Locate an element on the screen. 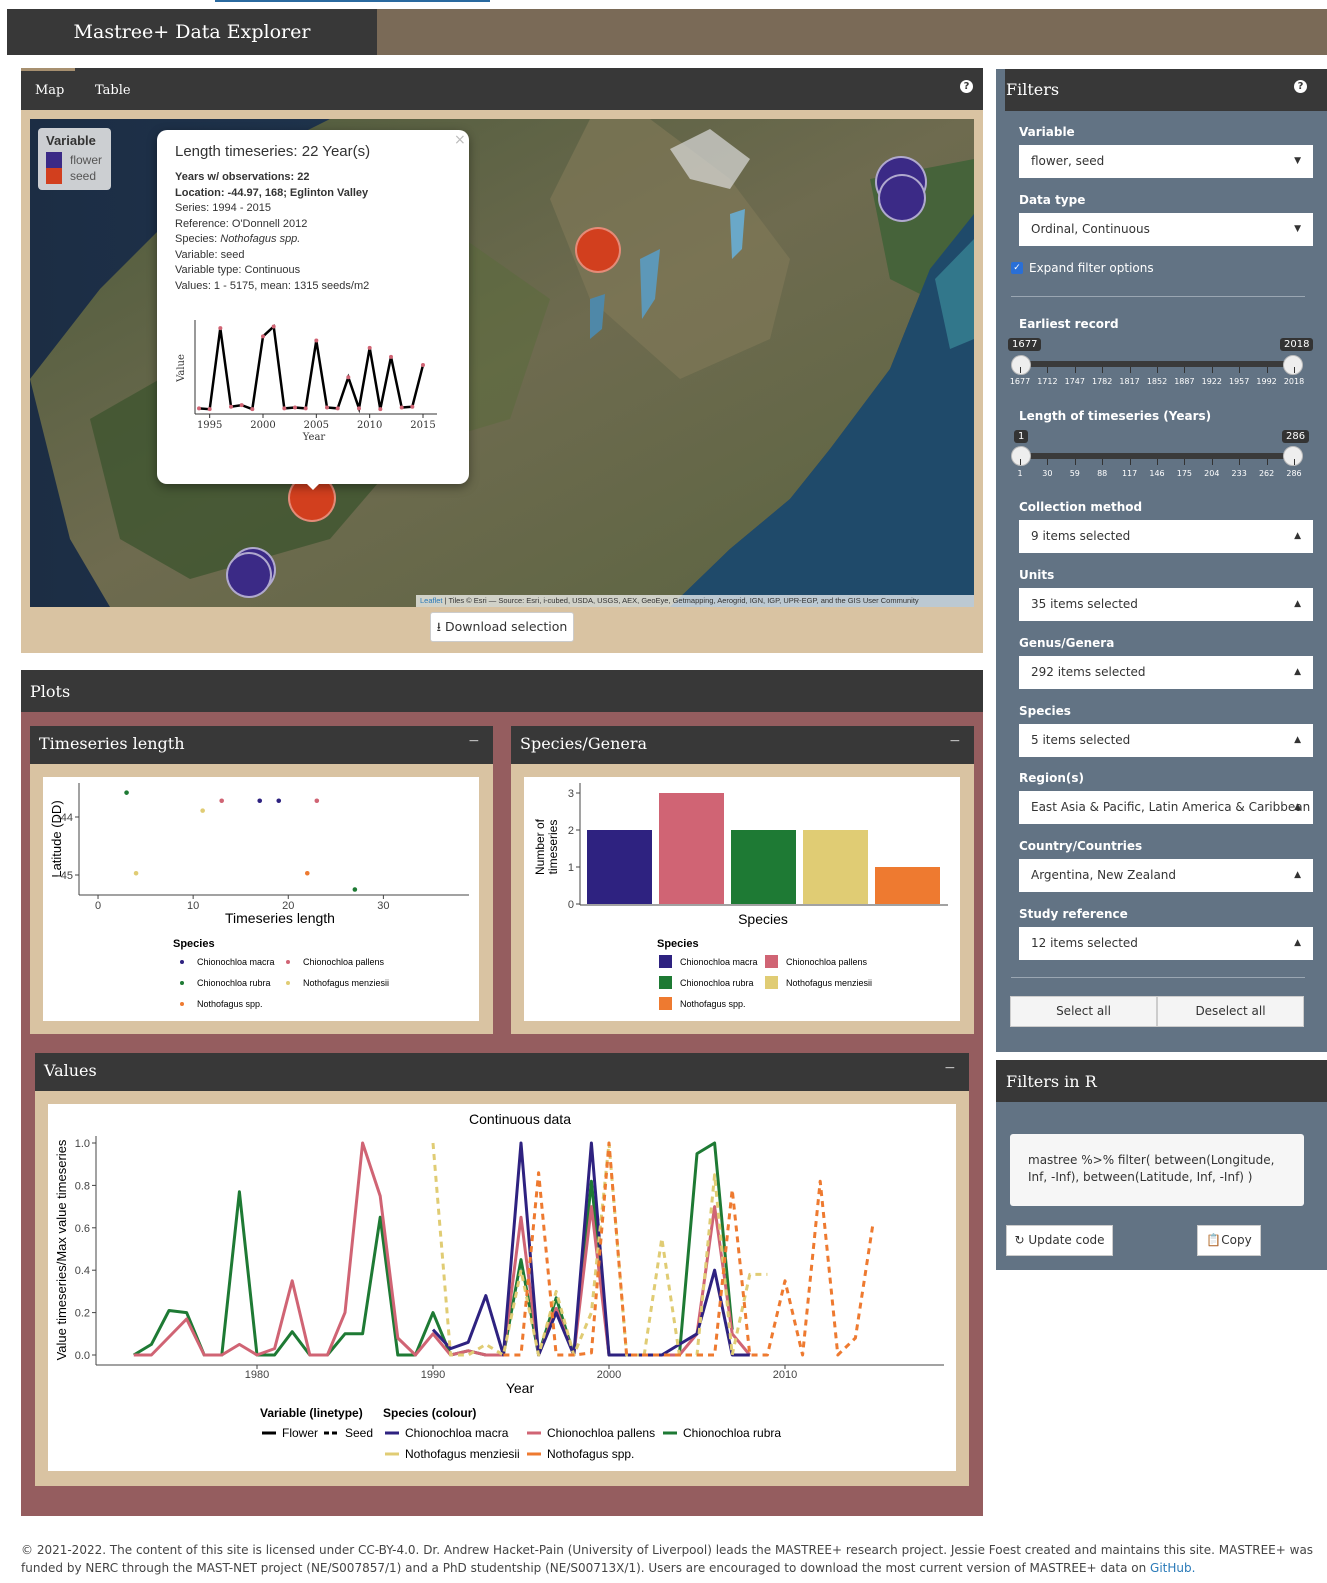  genus-select: 292 items selected ▲ is located at coordinates (1166, 672).